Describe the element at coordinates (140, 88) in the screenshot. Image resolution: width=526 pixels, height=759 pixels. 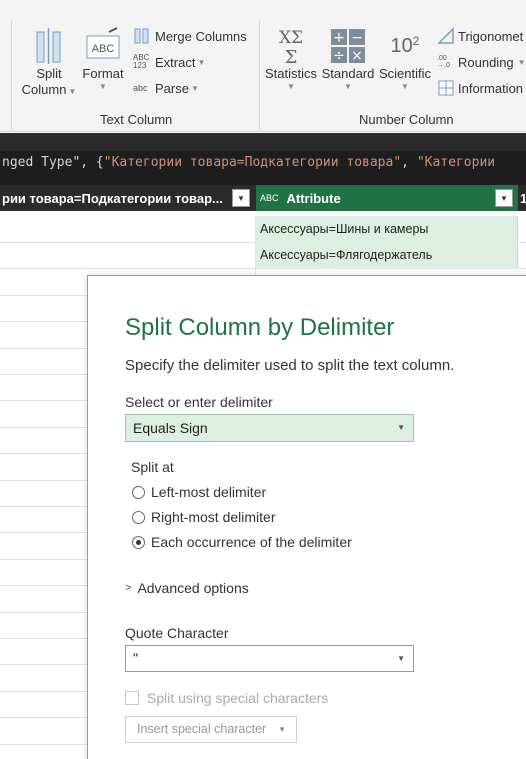
I see `parse-icon: abc` at that location.